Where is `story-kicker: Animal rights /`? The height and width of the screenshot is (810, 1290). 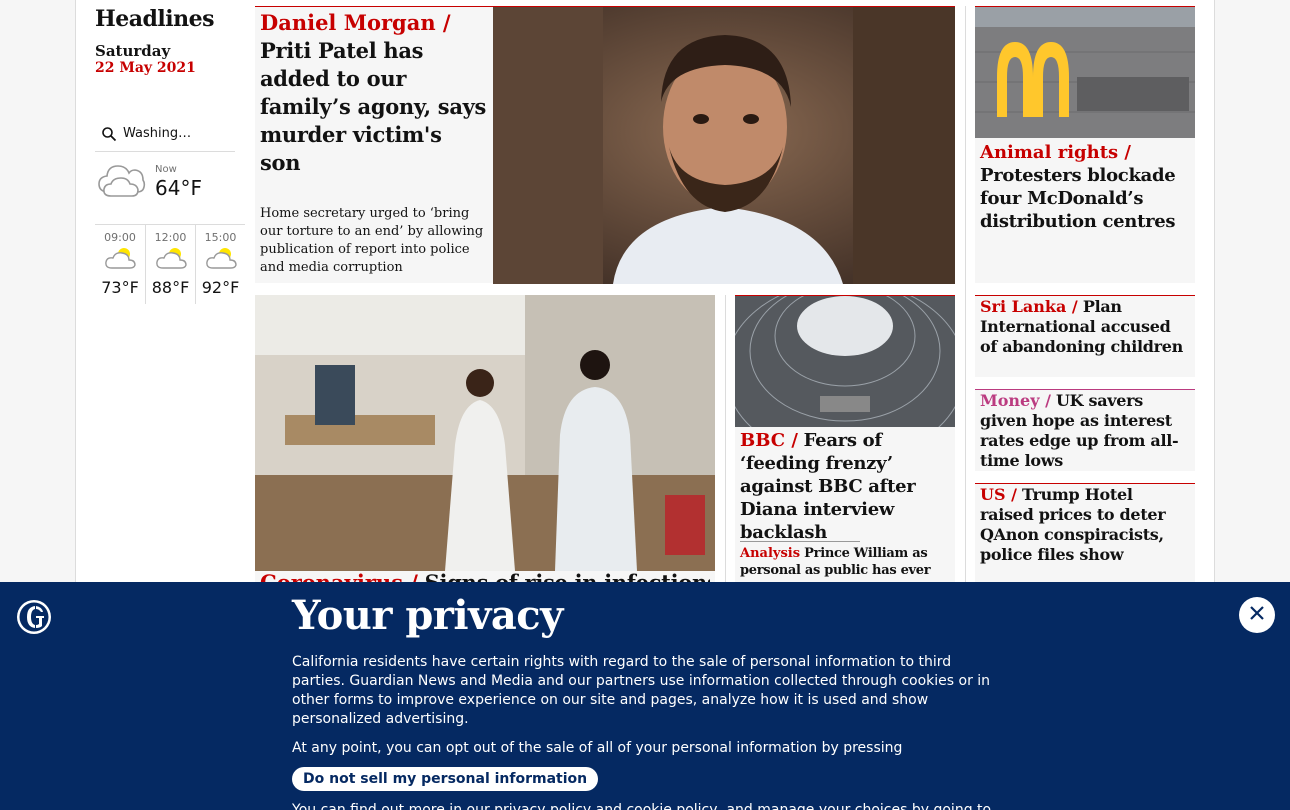
story-kicker: Animal rights / is located at coordinates (1055, 152).